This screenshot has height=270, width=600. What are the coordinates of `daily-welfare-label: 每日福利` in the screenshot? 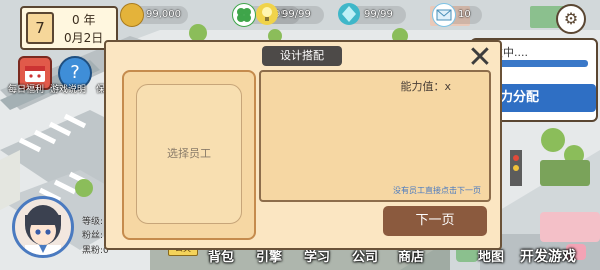 It's located at (26, 88).